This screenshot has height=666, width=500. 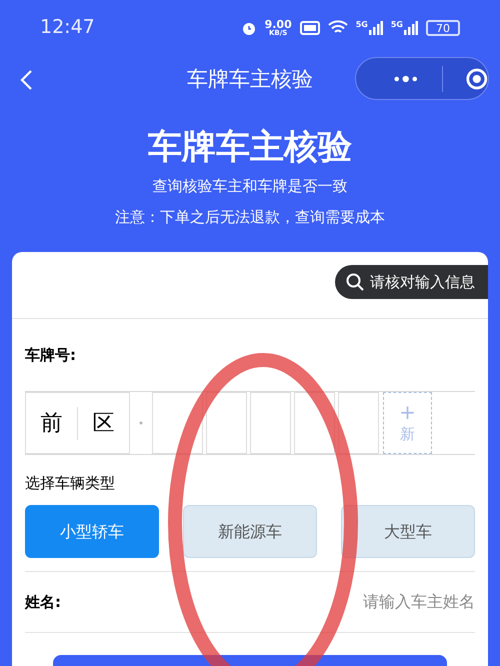 I want to click on page-title: 车牌车主核验, so click(x=250, y=147).